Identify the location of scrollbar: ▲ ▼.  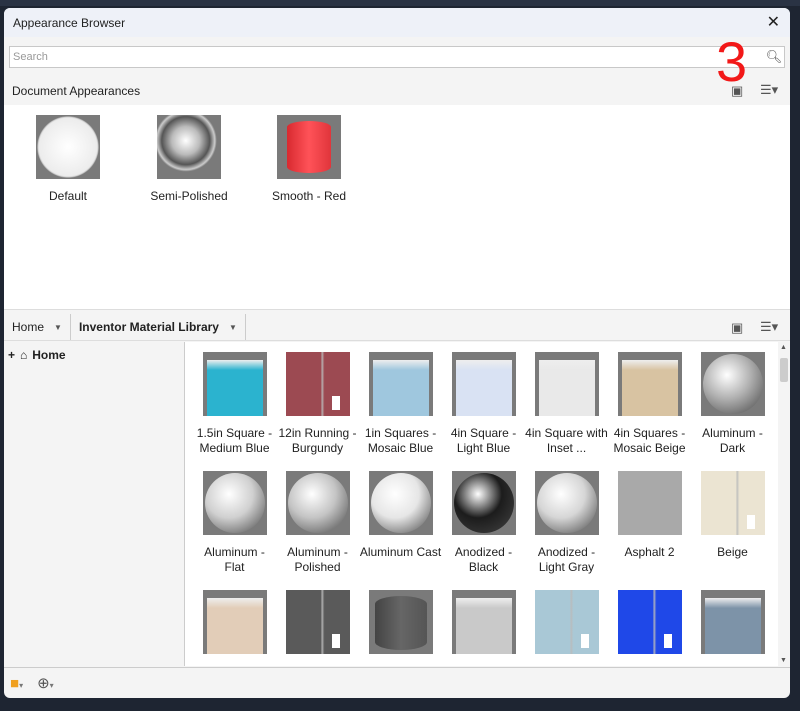
(784, 504).